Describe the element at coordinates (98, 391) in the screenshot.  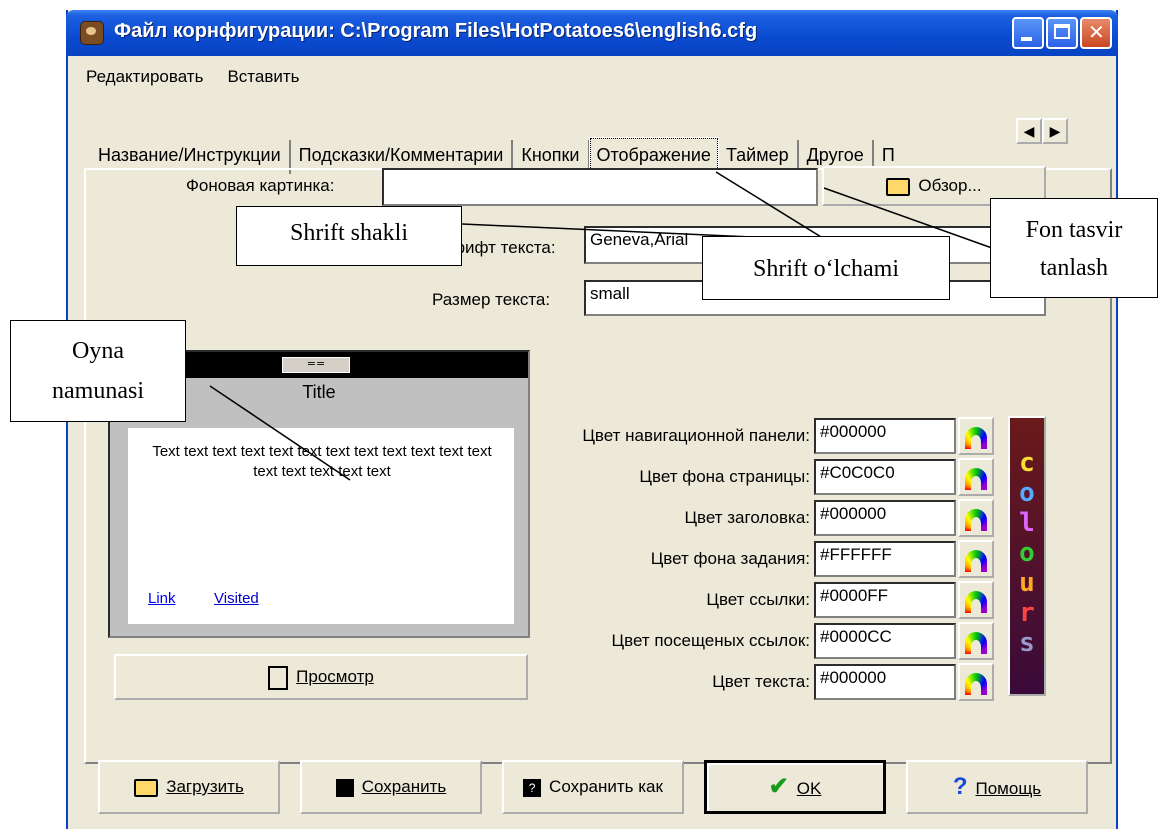
I see `annotation-window-sample-line2: namunasi` at that location.